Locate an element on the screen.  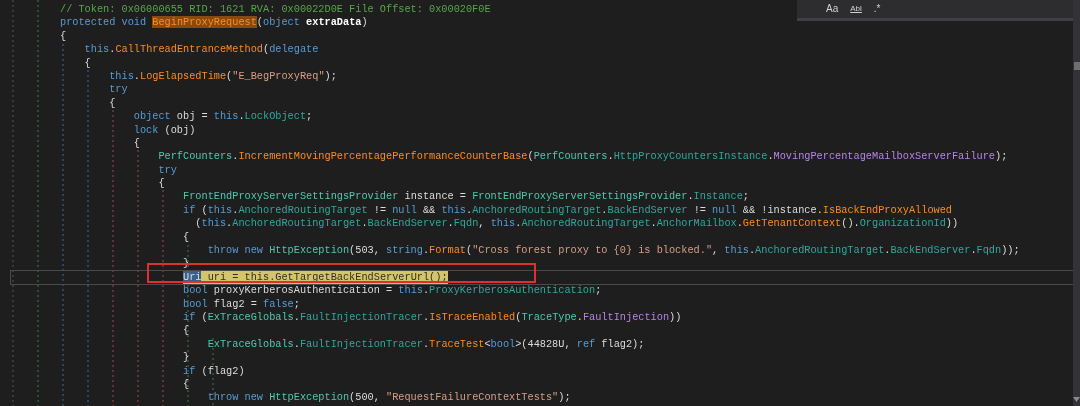
code-line: // Token: 0x06000655 RID: 1621 RVA: 0x00022D0E File Offset: 0x00020F0E is located at coordinates (275, 10).